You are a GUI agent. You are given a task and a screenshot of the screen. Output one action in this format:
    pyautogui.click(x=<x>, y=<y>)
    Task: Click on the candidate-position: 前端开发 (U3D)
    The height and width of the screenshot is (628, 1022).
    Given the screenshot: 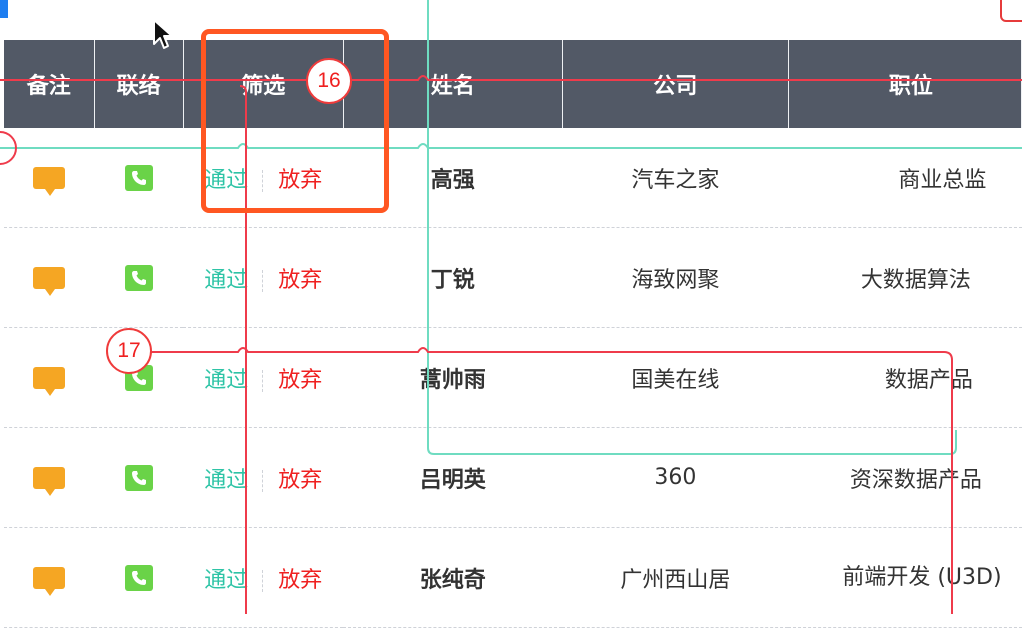 What is the action you would take?
    pyautogui.click(x=905, y=577)
    